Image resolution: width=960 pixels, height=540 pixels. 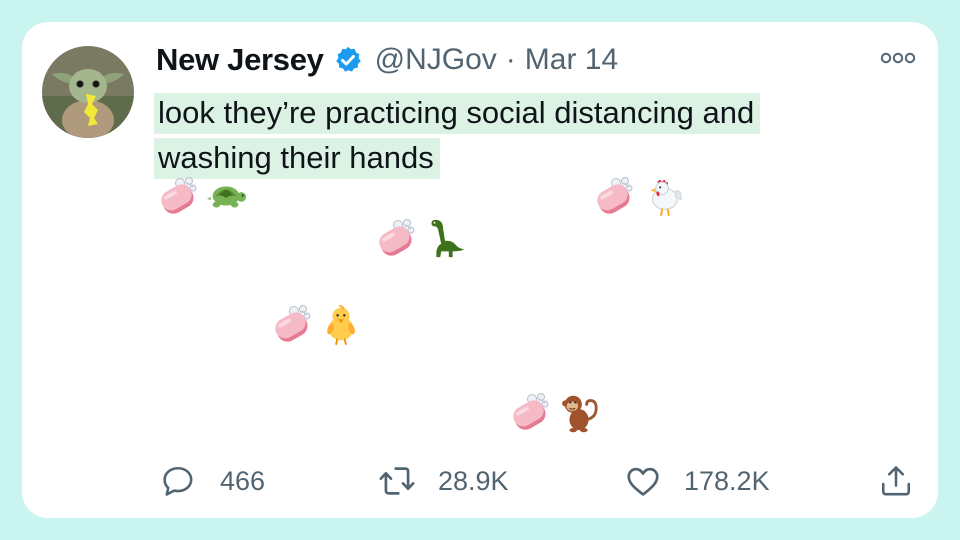 What do you see at coordinates (203, 196) in the screenshot?
I see `emoji-pair-turtle` at bounding box center [203, 196].